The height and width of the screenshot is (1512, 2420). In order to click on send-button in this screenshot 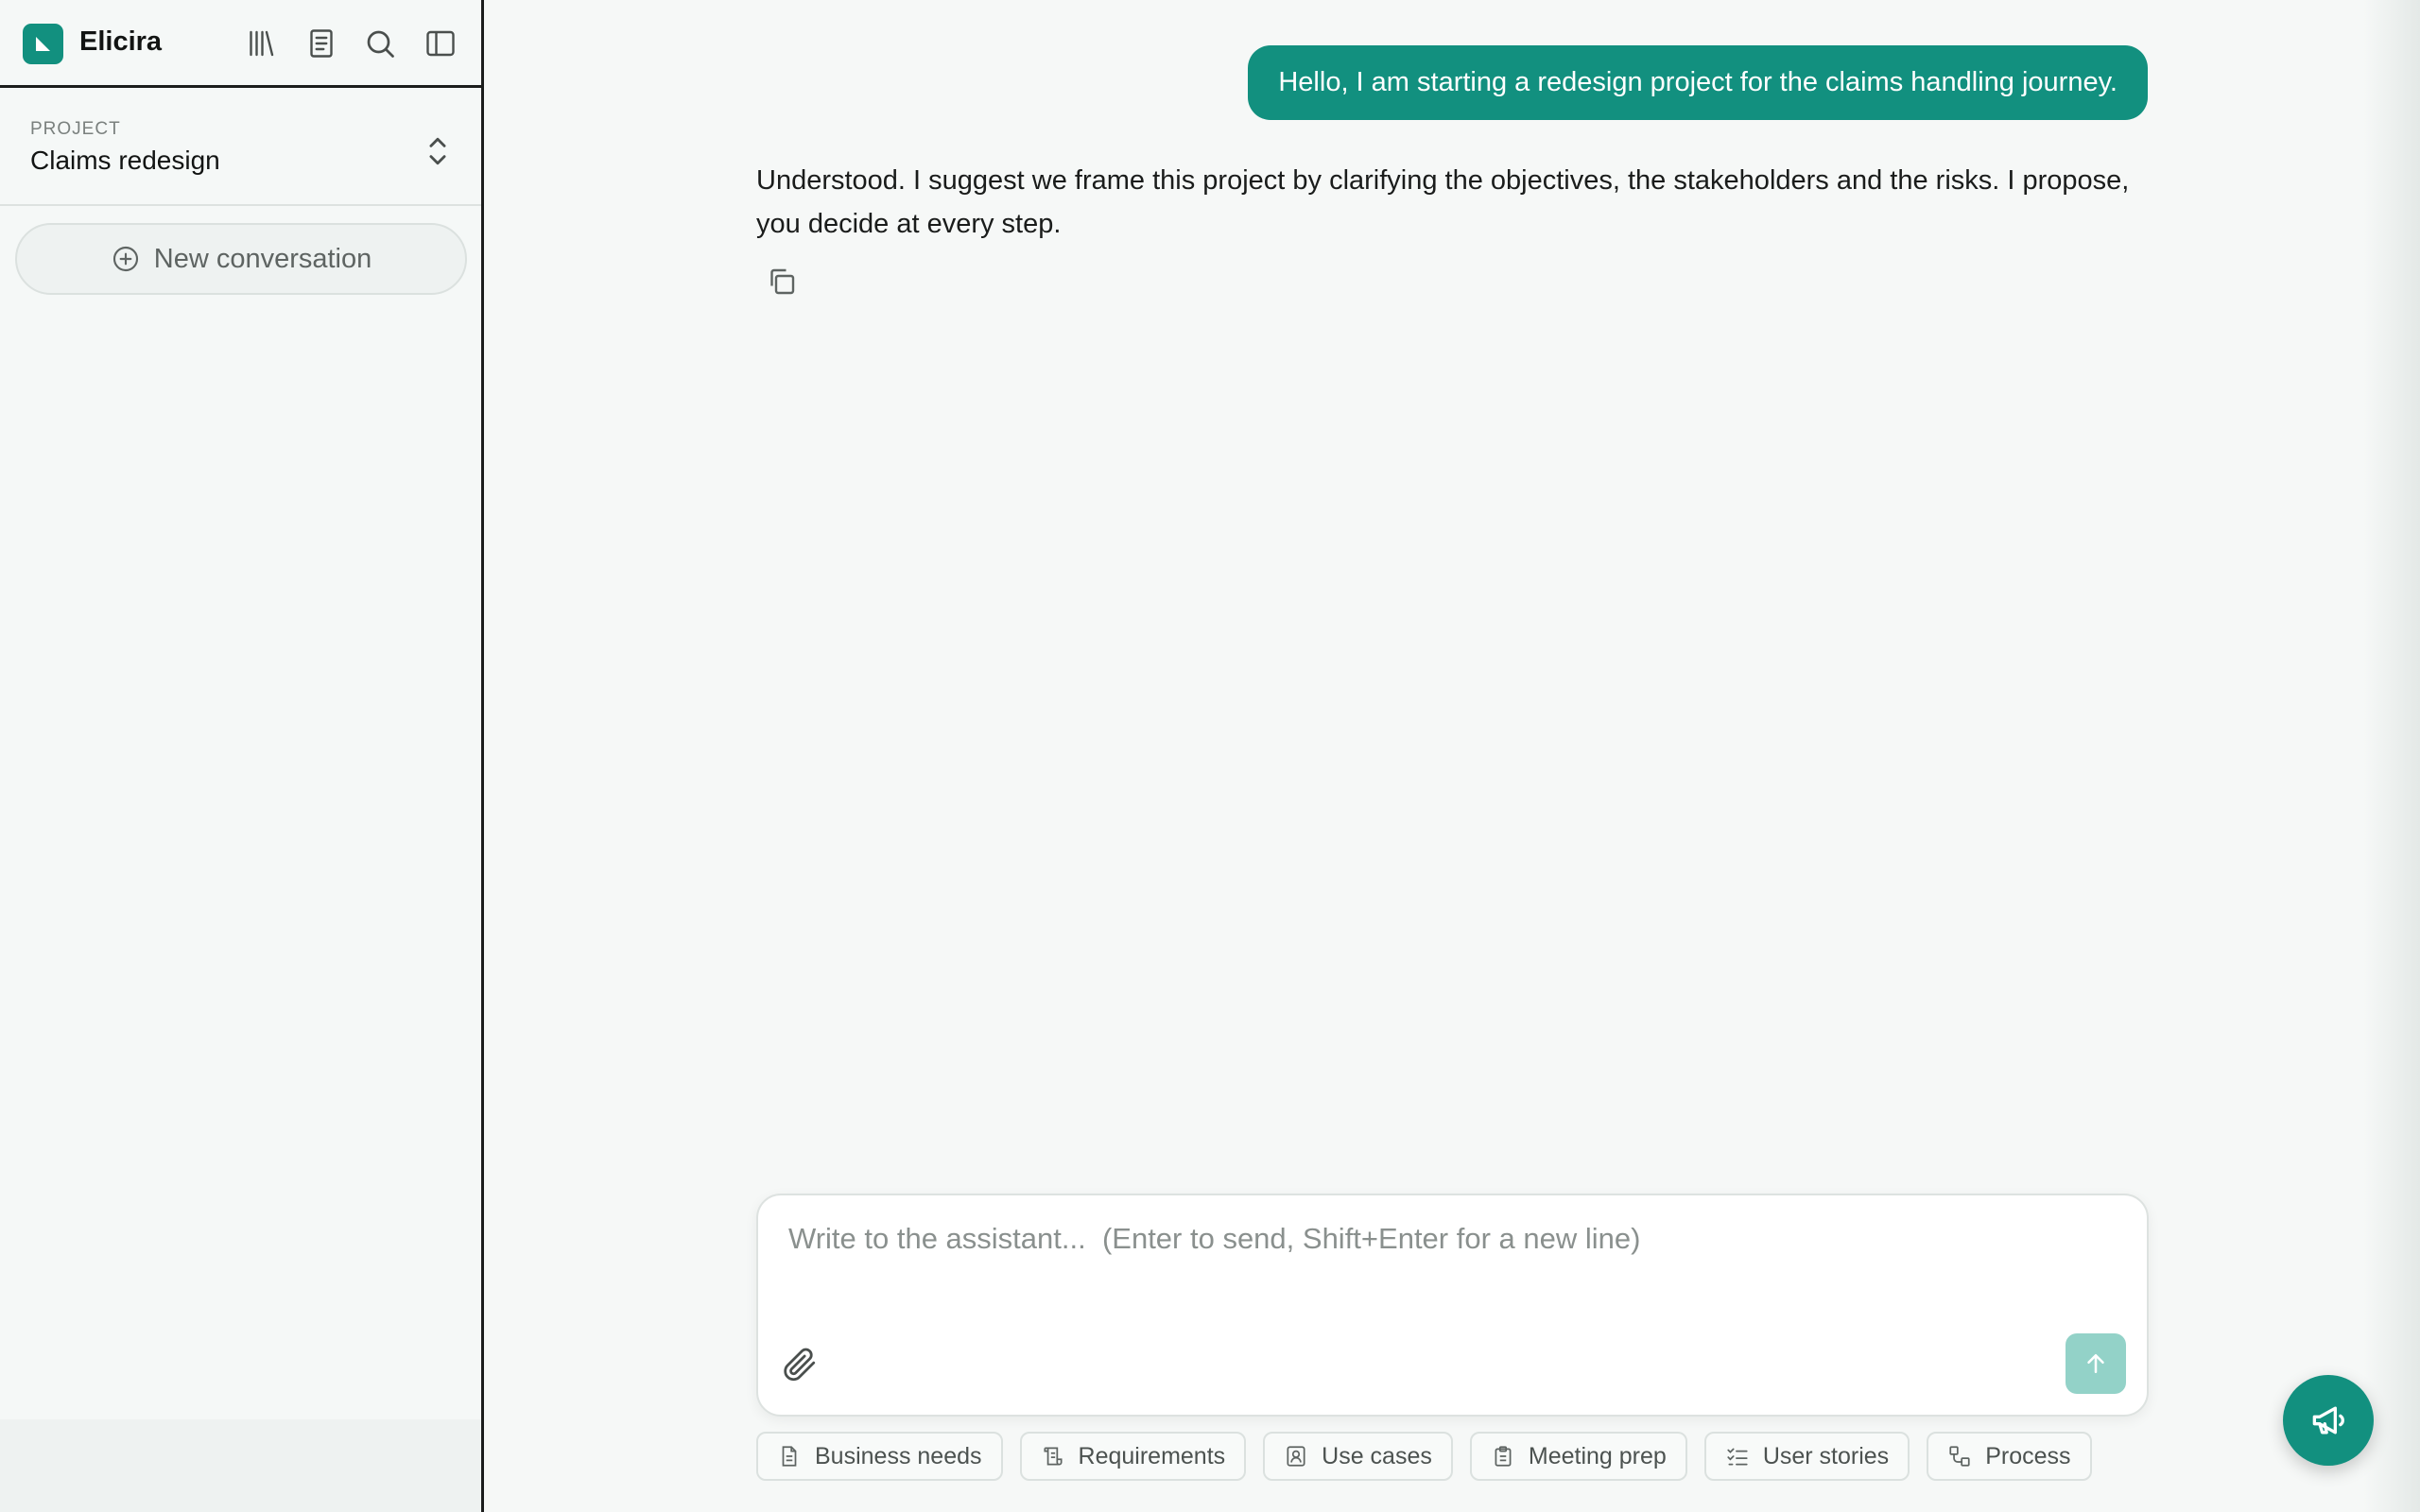, I will do `click(2096, 1363)`.